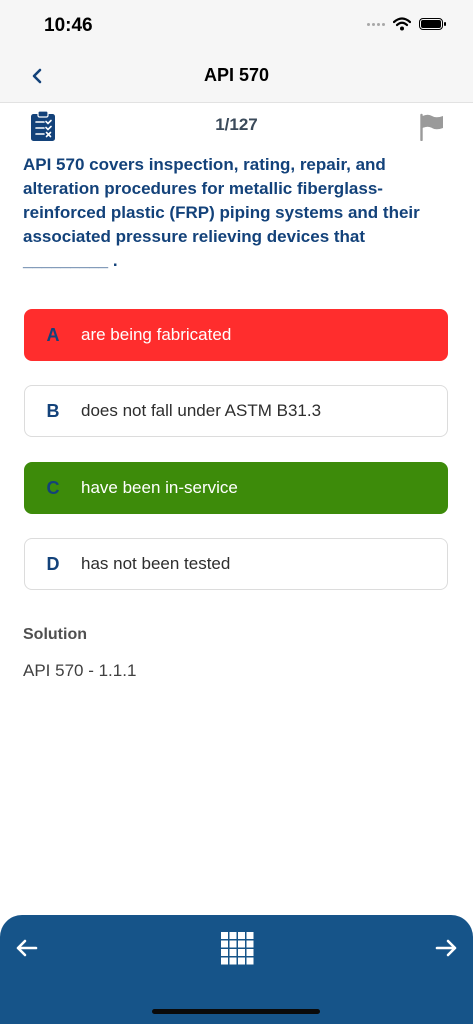  Describe the element at coordinates (236, 124) in the screenshot. I see `question-counter: 1/127` at that location.